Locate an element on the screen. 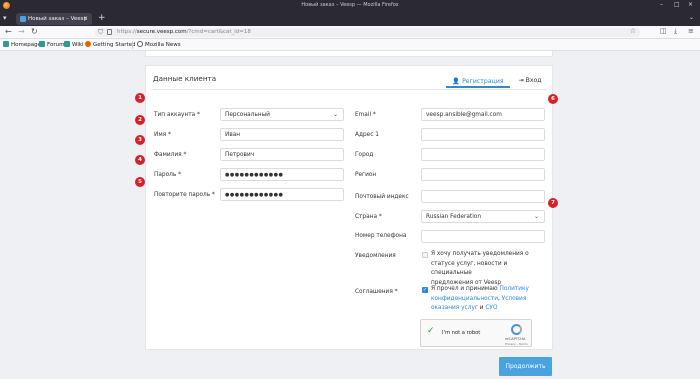 This screenshot has width=700, height=379. marker-4: 4 is located at coordinates (140, 160).